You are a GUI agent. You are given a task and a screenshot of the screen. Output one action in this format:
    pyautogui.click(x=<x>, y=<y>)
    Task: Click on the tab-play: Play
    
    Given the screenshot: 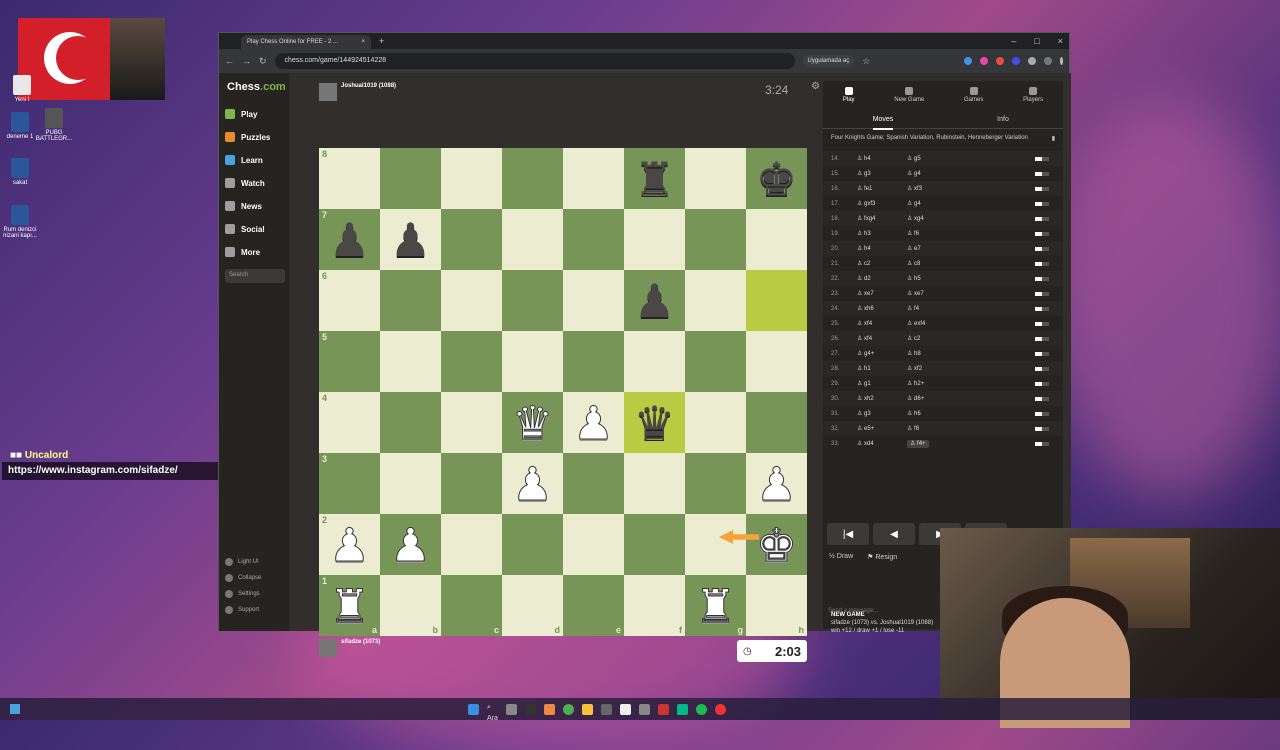 What is the action you would take?
    pyautogui.click(x=849, y=99)
    